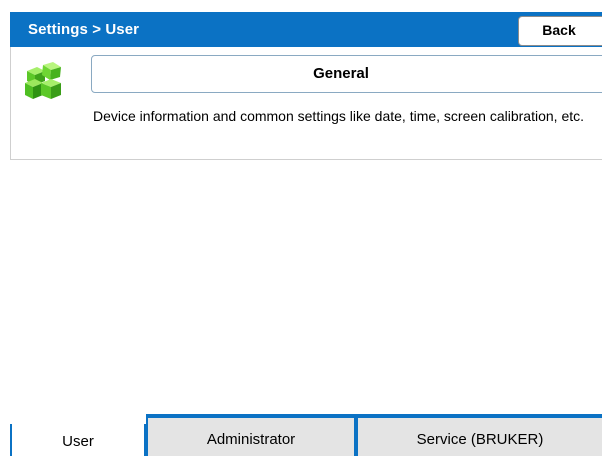 Image resolution: width=602 pixels, height=456 pixels. What do you see at coordinates (346, 74) in the screenshot?
I see `general-button: General` at bounding box center [346, 74].